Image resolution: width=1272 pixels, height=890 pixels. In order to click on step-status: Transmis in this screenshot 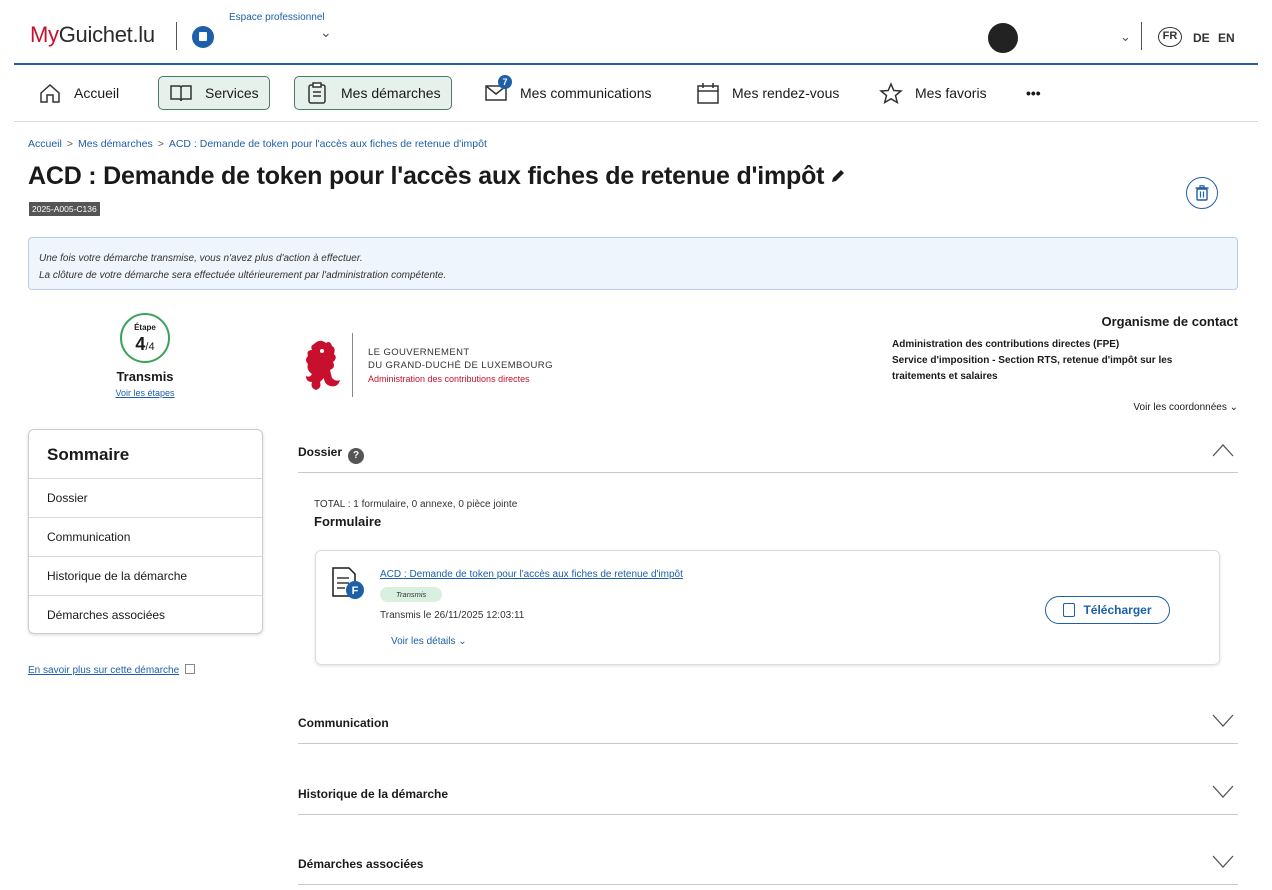, I will do `click(145, 376)`.